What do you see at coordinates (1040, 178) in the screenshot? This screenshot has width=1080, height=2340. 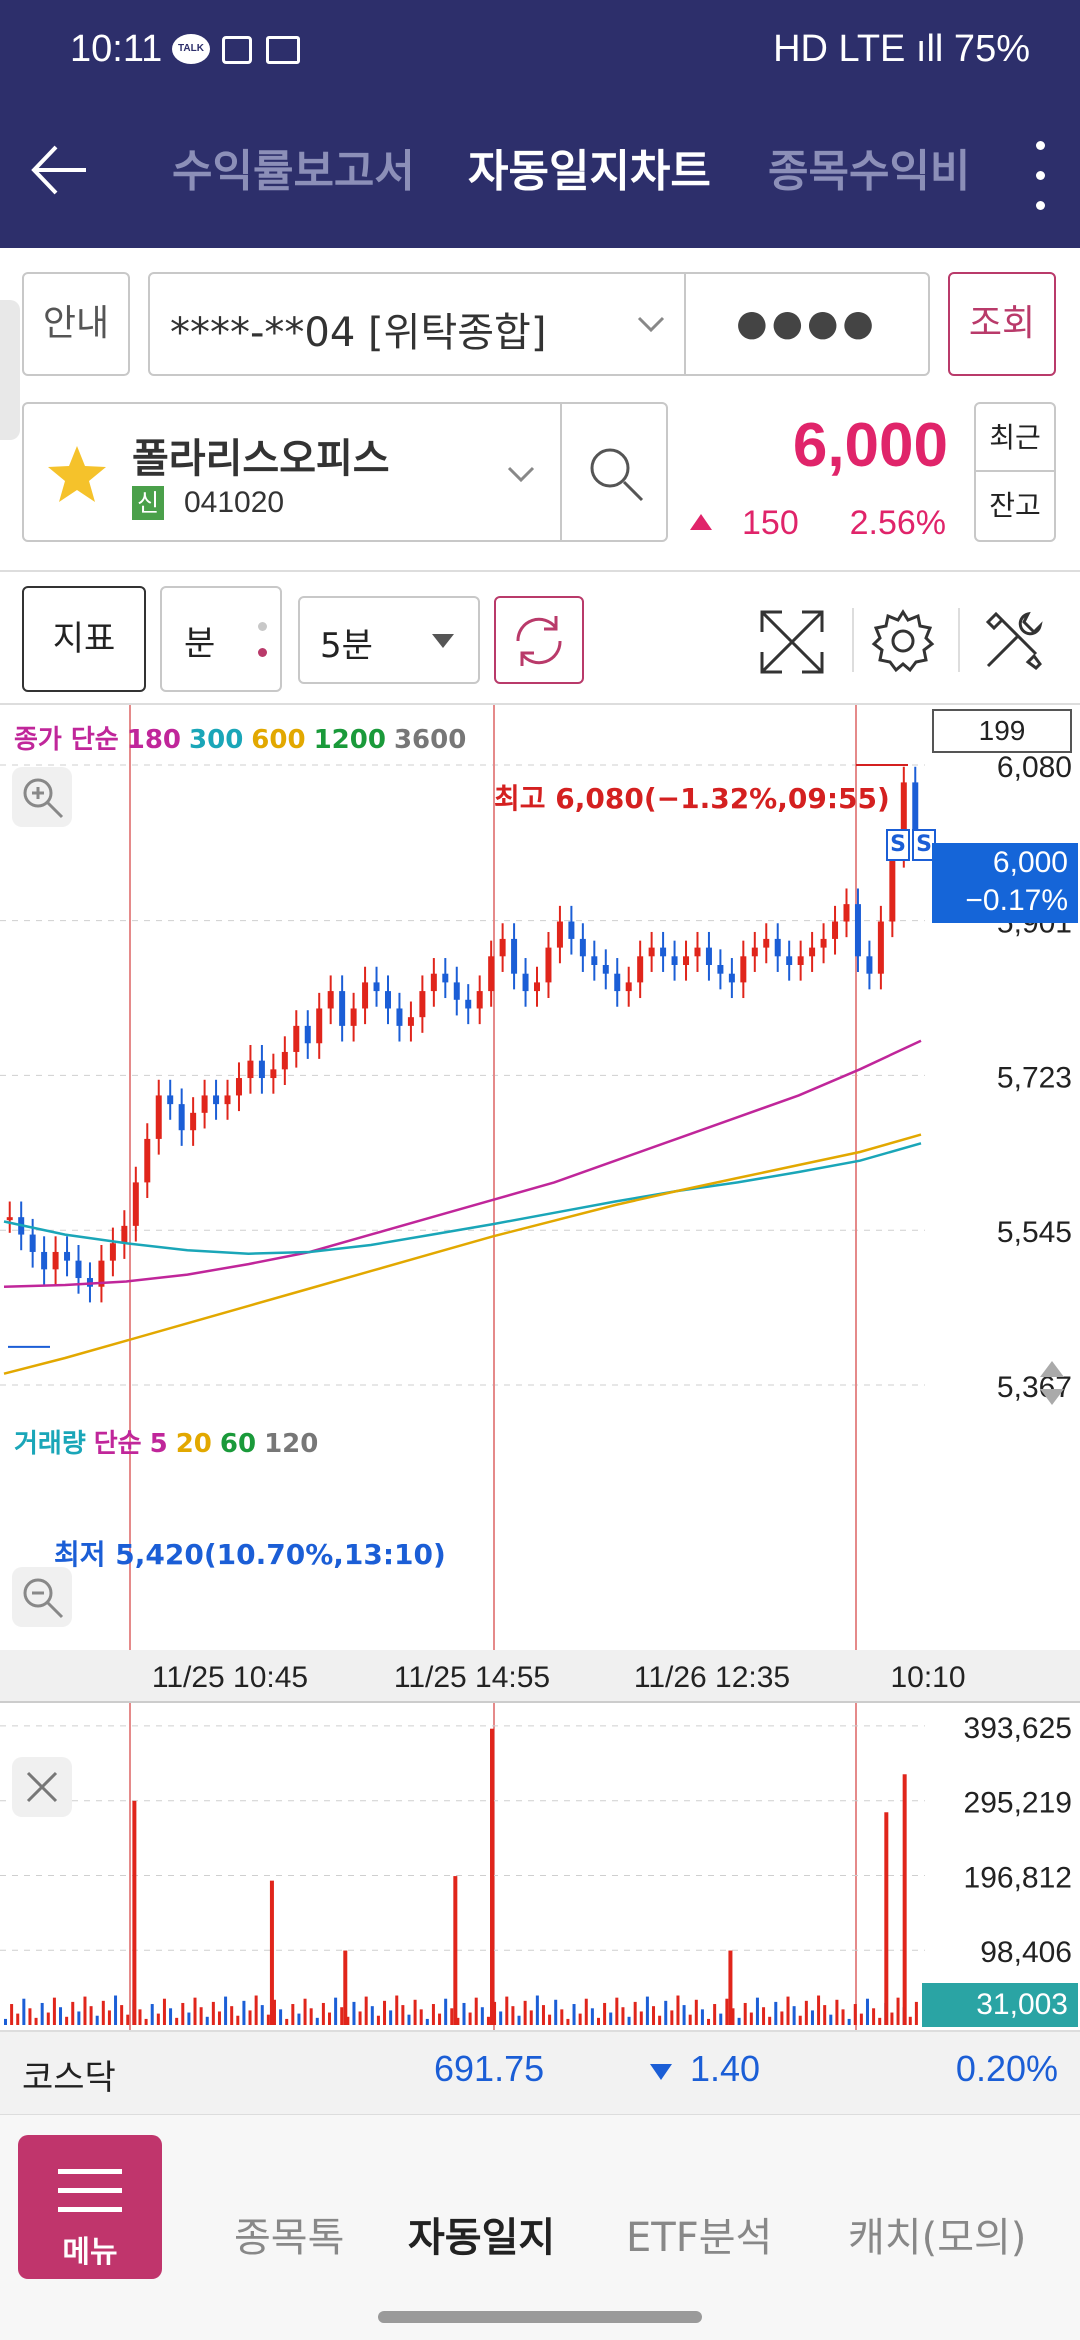 I see `more-options-icon` at bounding box center [1040, 178].